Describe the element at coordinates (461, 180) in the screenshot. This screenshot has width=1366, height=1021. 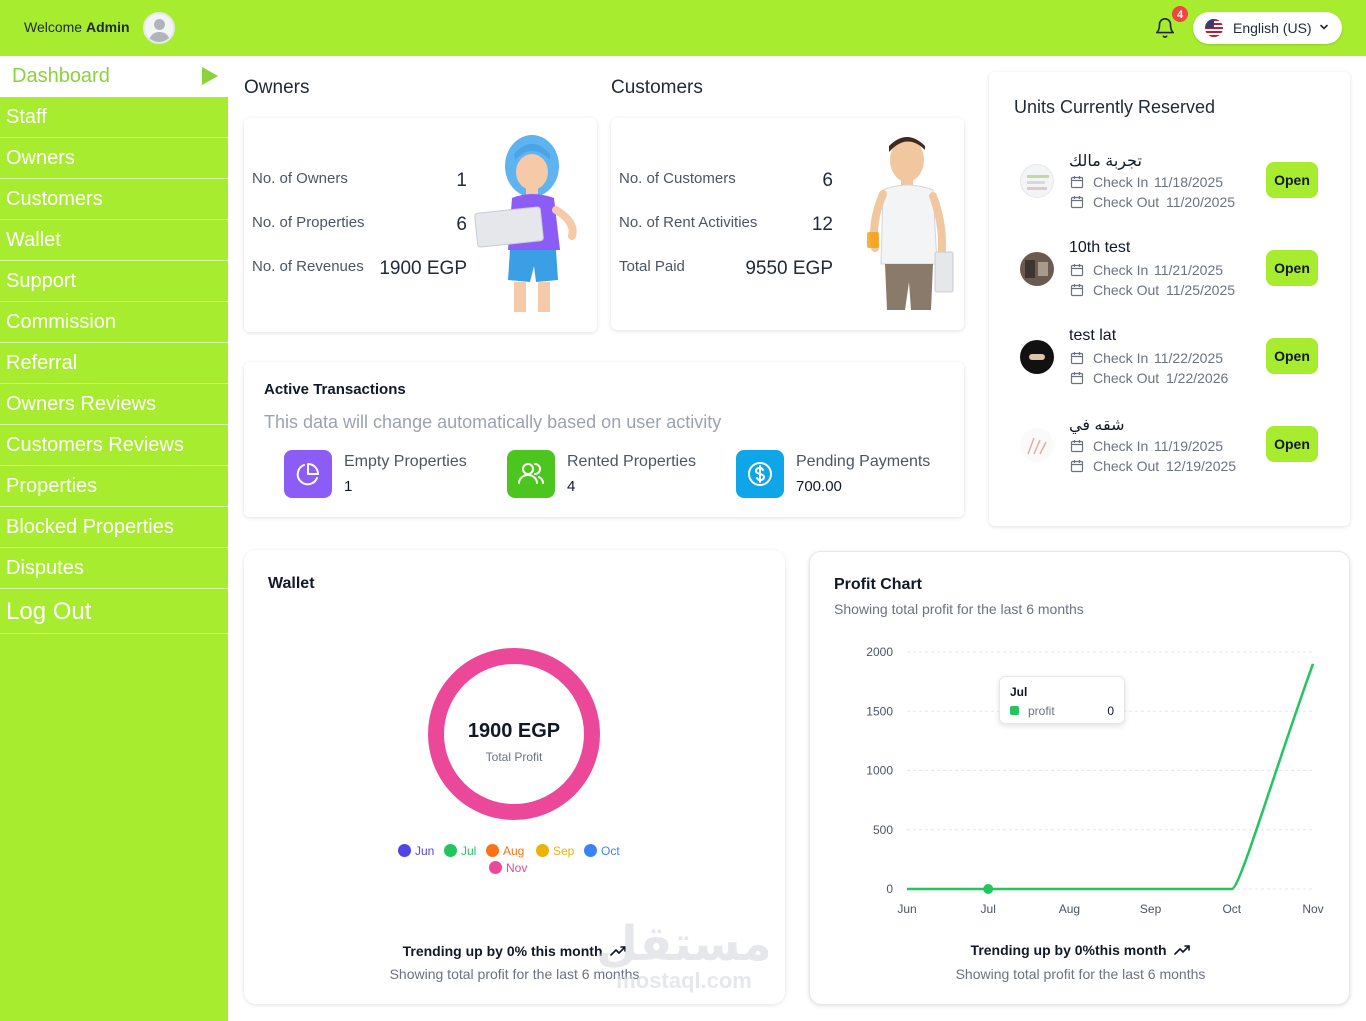
I see `owners-count-value: 1` at that location.